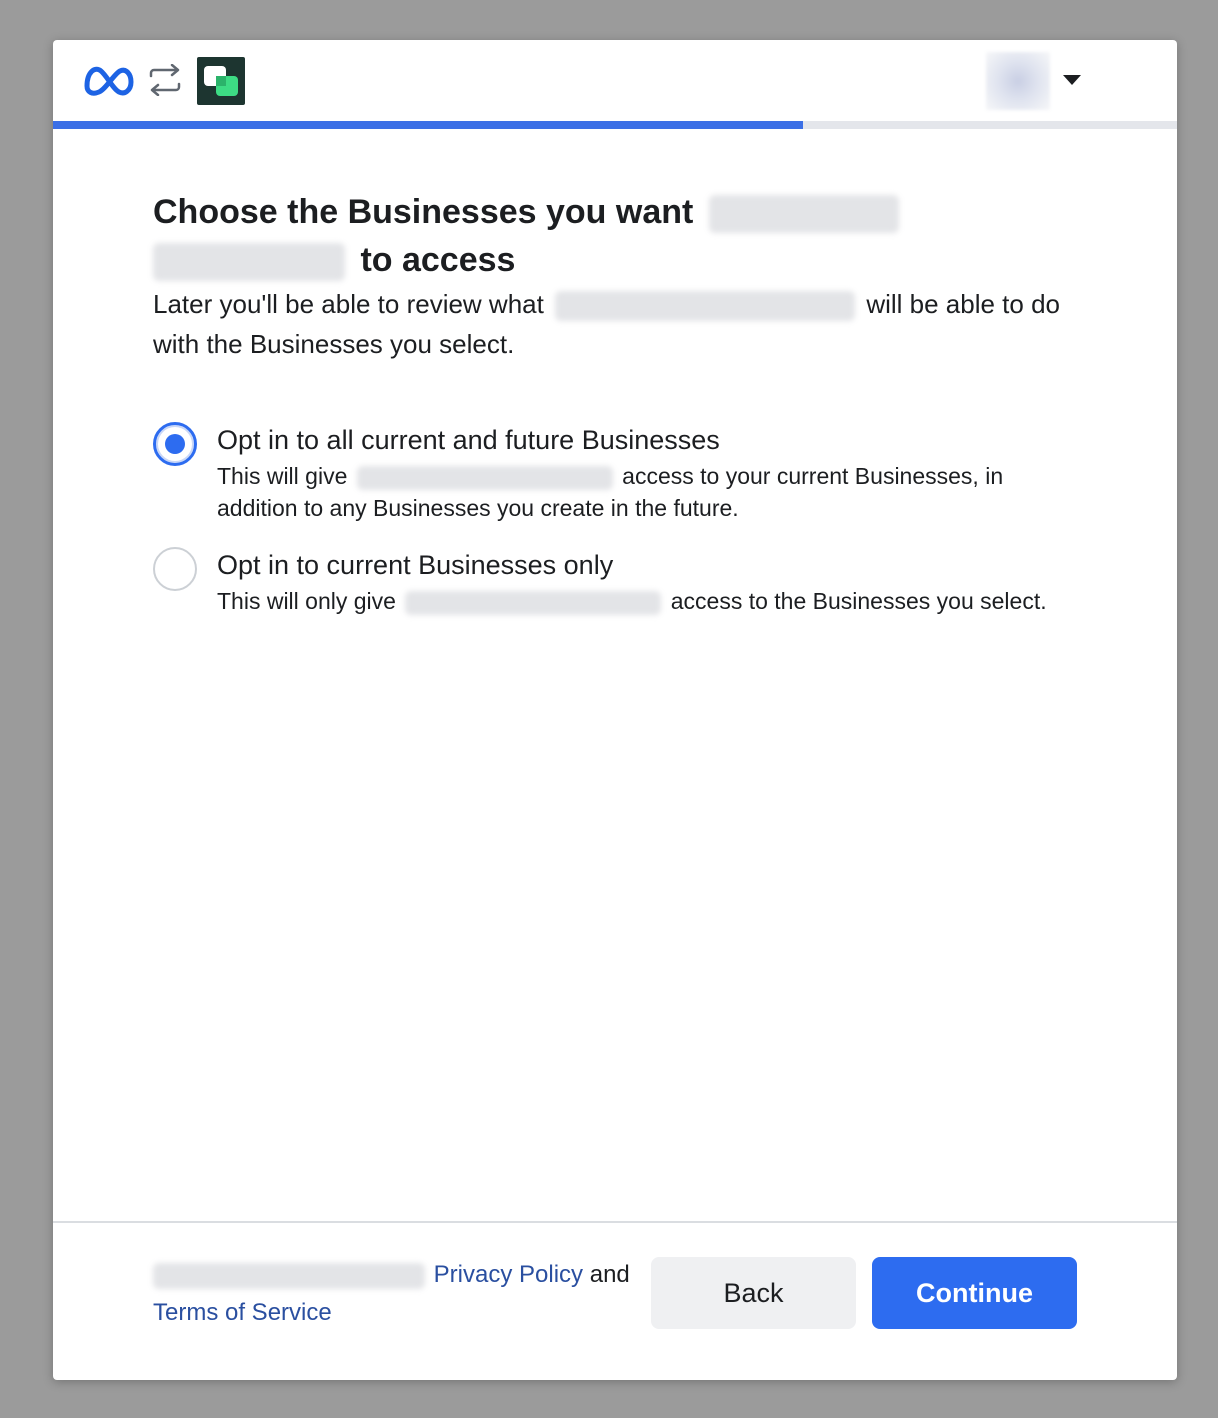 This screenshot has width=1218, height=1418. Describe the element at coordinates (615, 1222) in the screenshot. I see `footer-divider` at that location.